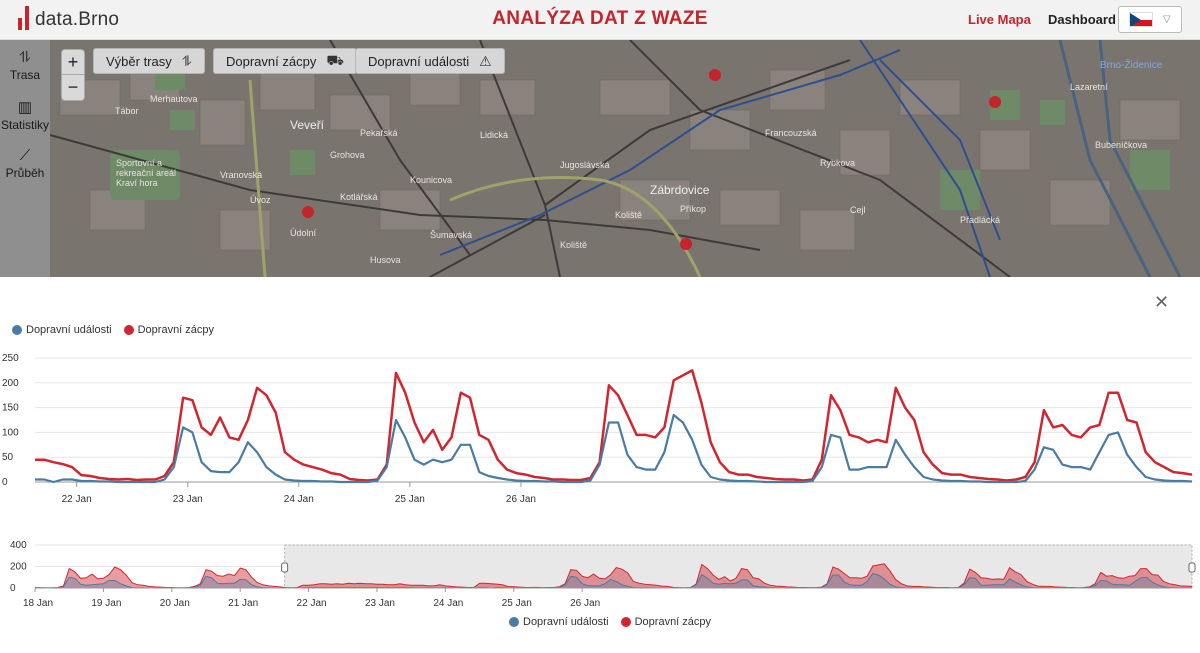 The image size is (1200, 653). What do you see at coordinates (791, 133) in the screenshot?
I see `map-label-francouzska: Francouzská` at bounding box center [791, 133].